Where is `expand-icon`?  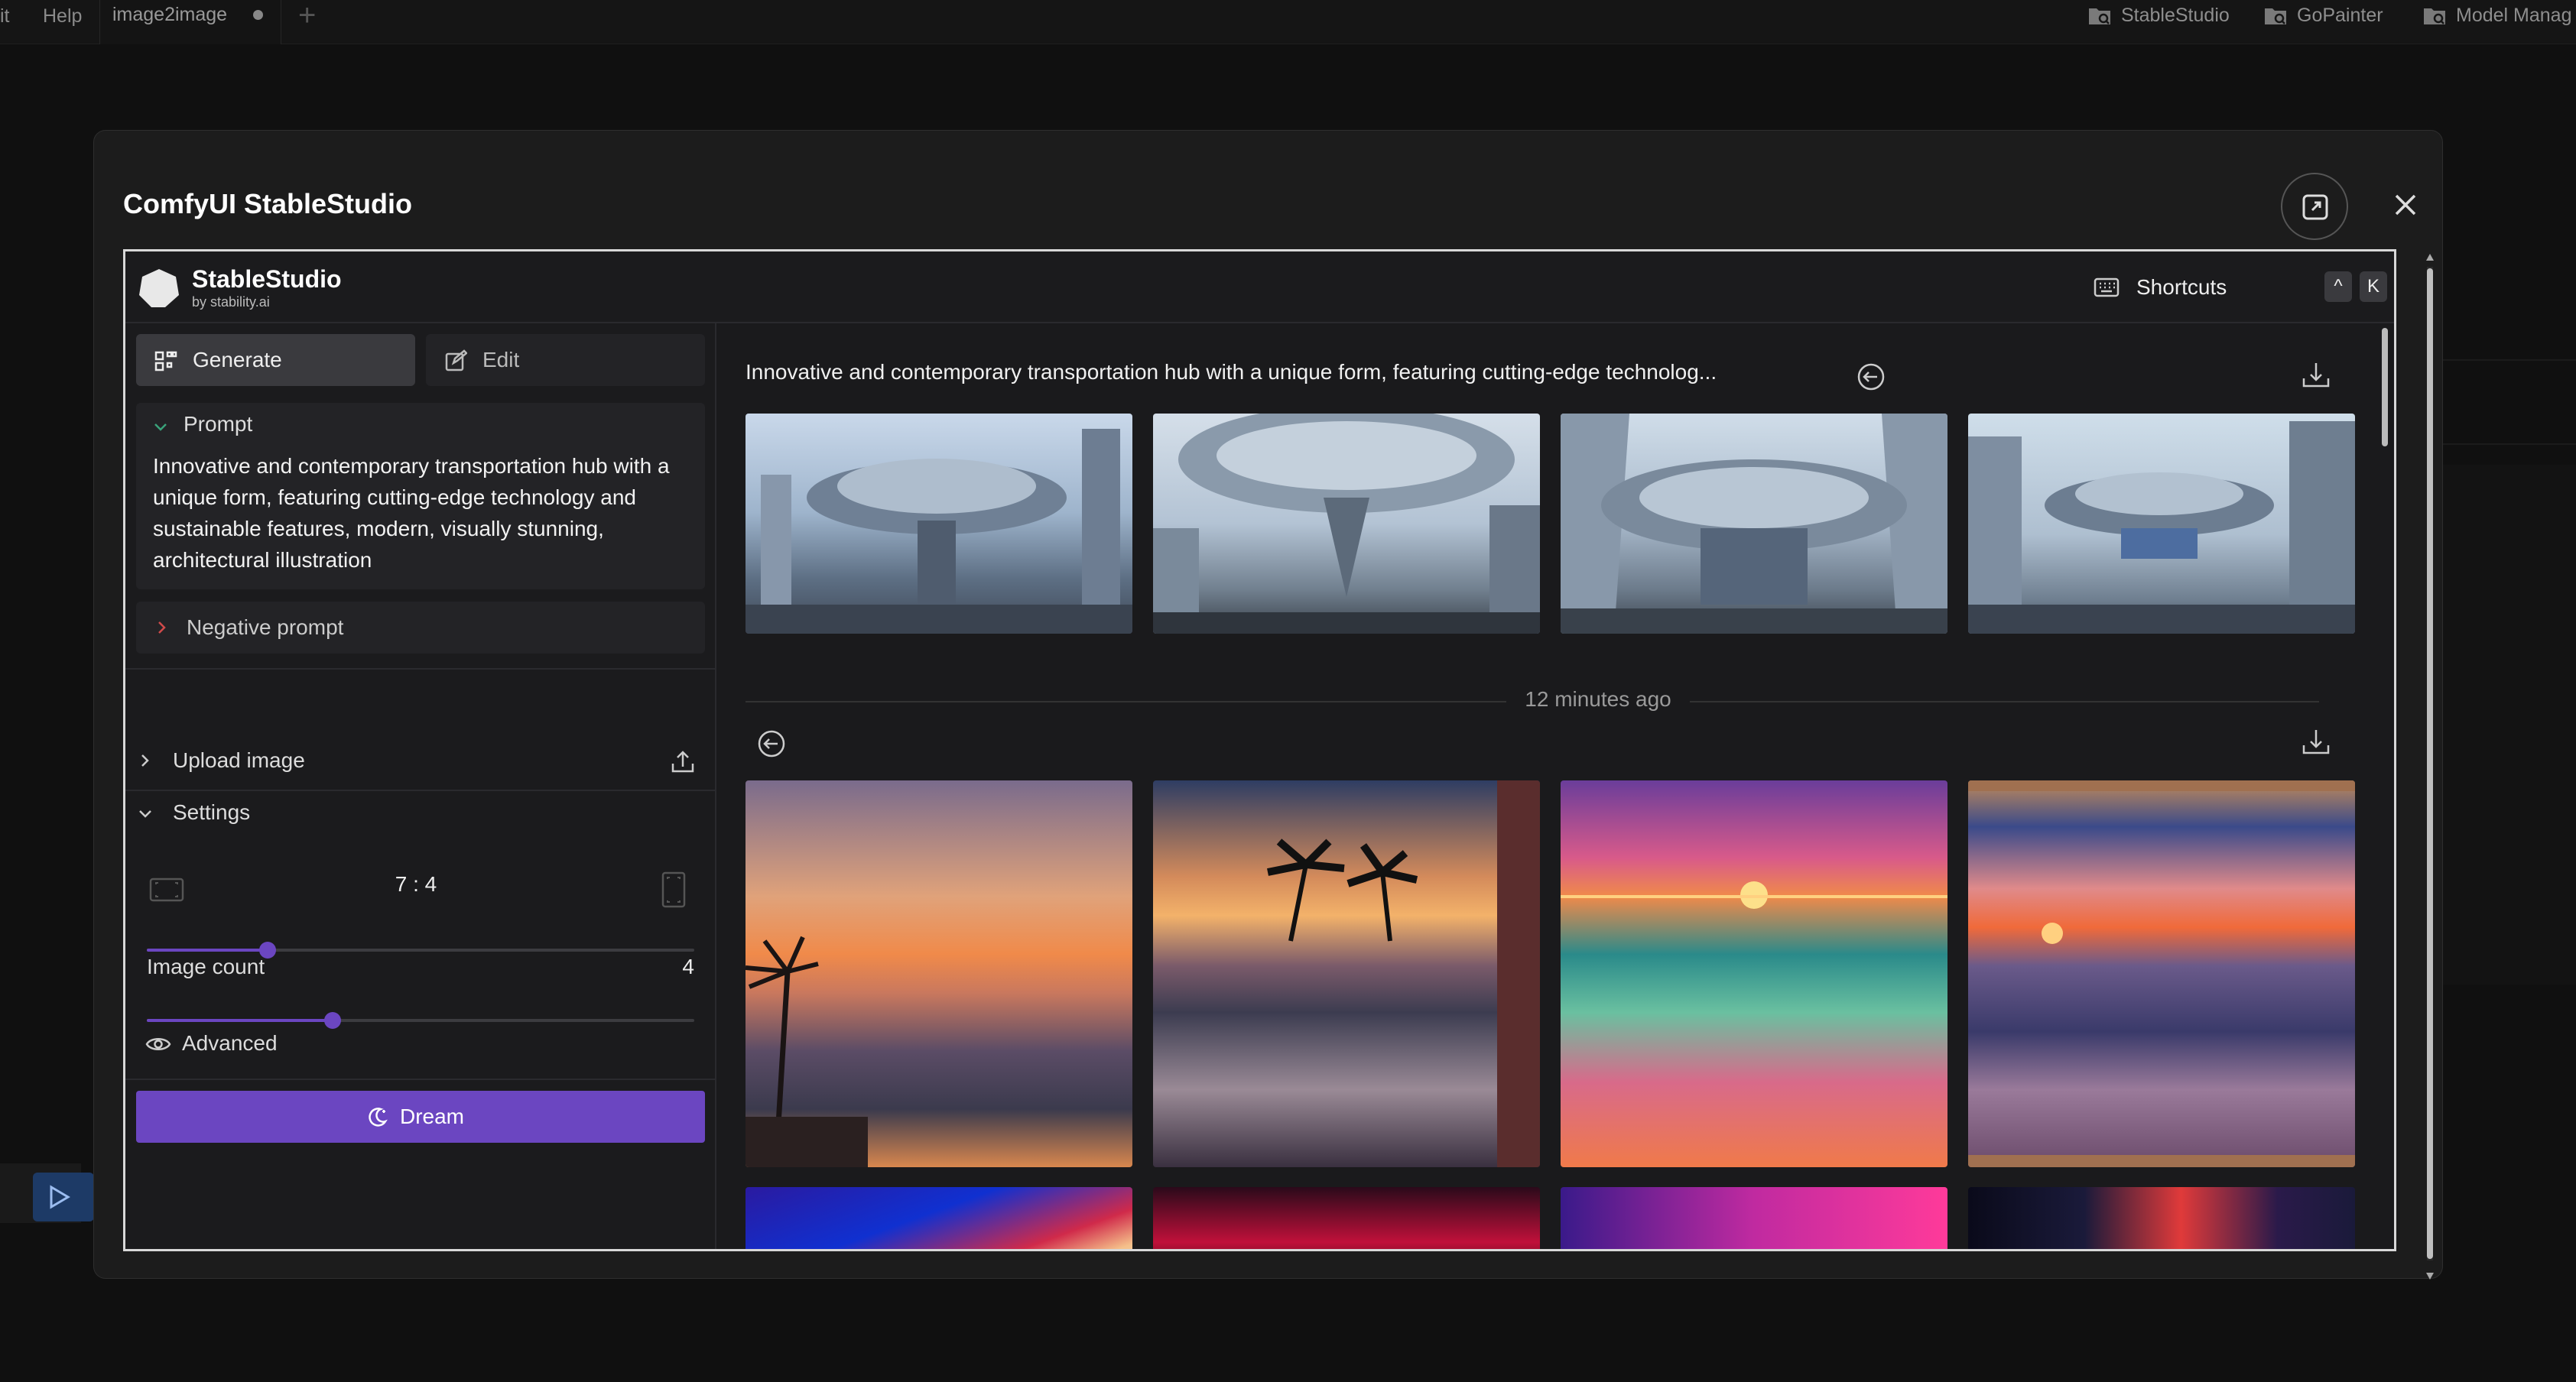 expand-icon is located at coordinates (2315, 207).